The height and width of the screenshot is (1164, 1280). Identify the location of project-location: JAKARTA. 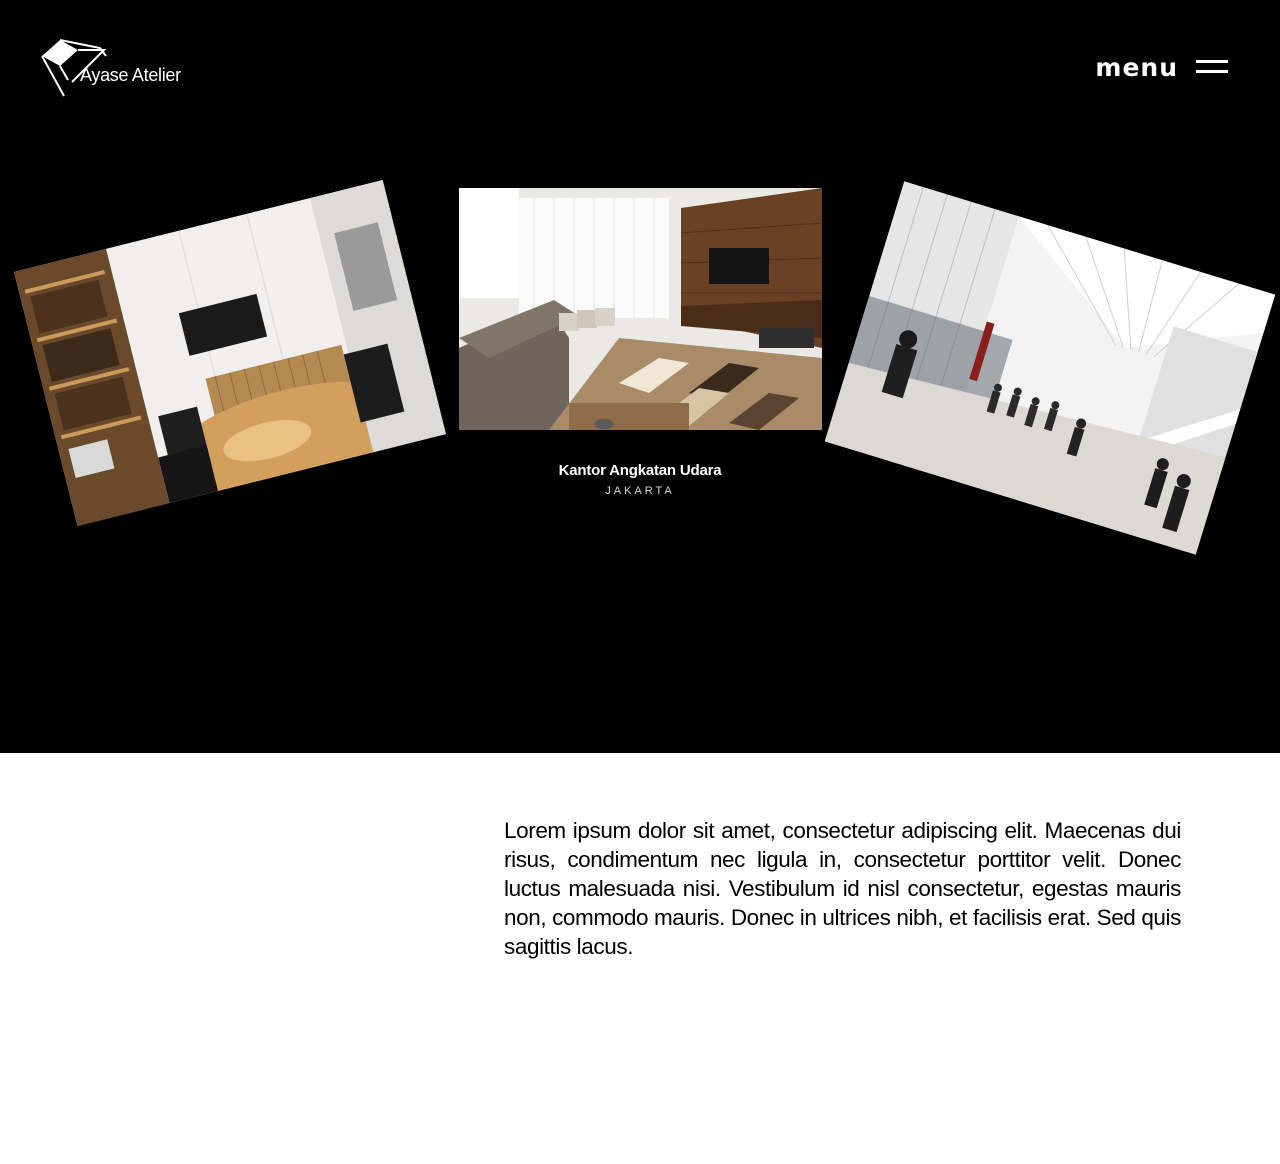
(640, 491).